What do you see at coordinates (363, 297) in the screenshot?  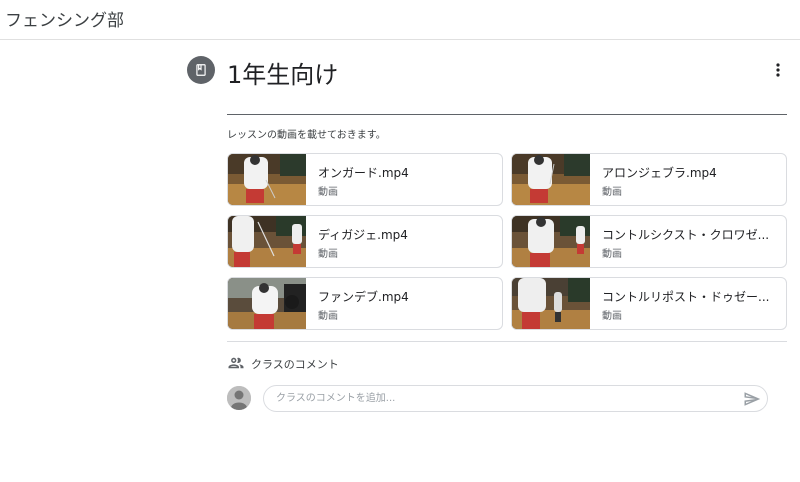 I see `attachment-name: ファンデブ.mp4` at bounding box center [363, 297].